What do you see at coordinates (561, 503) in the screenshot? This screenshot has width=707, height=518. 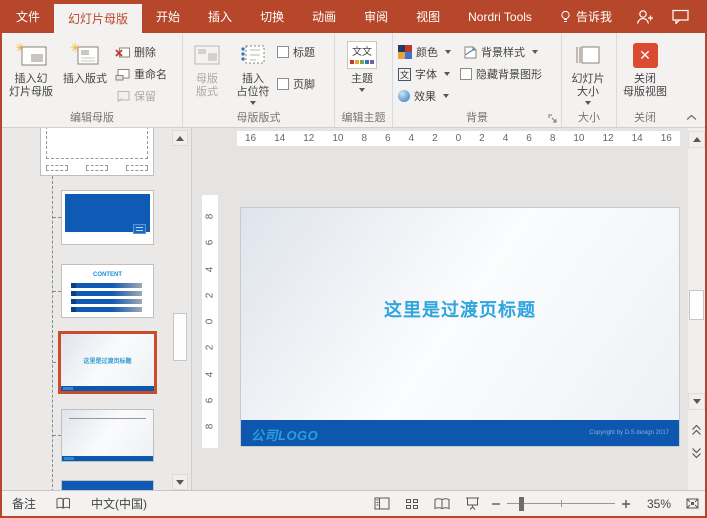 I see `zoom-slider` at bounding box center [561, 503].